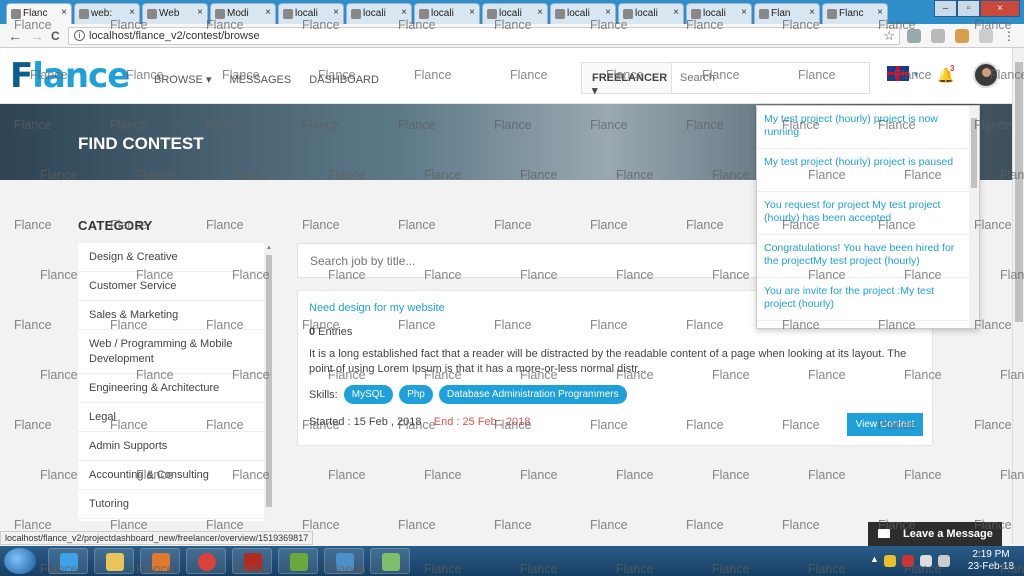 Image resolution: width=1024 pixels, height=576 pixels. I want to click on browser-tab: web: ×, so click(107, 13).